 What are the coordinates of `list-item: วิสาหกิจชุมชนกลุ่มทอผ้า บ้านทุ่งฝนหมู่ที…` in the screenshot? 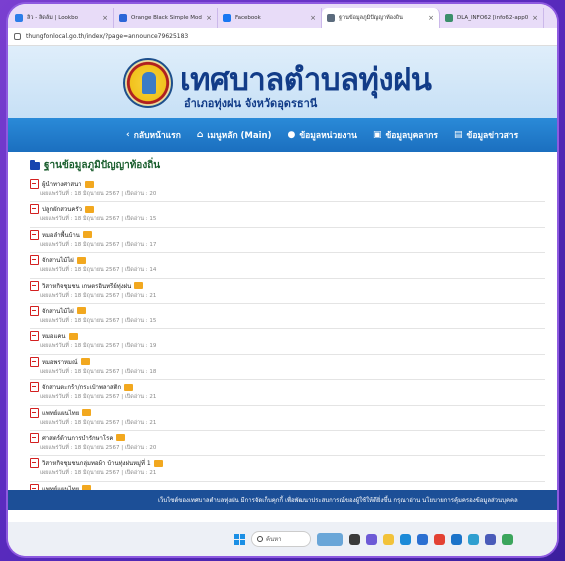 It's located at (287, 469).